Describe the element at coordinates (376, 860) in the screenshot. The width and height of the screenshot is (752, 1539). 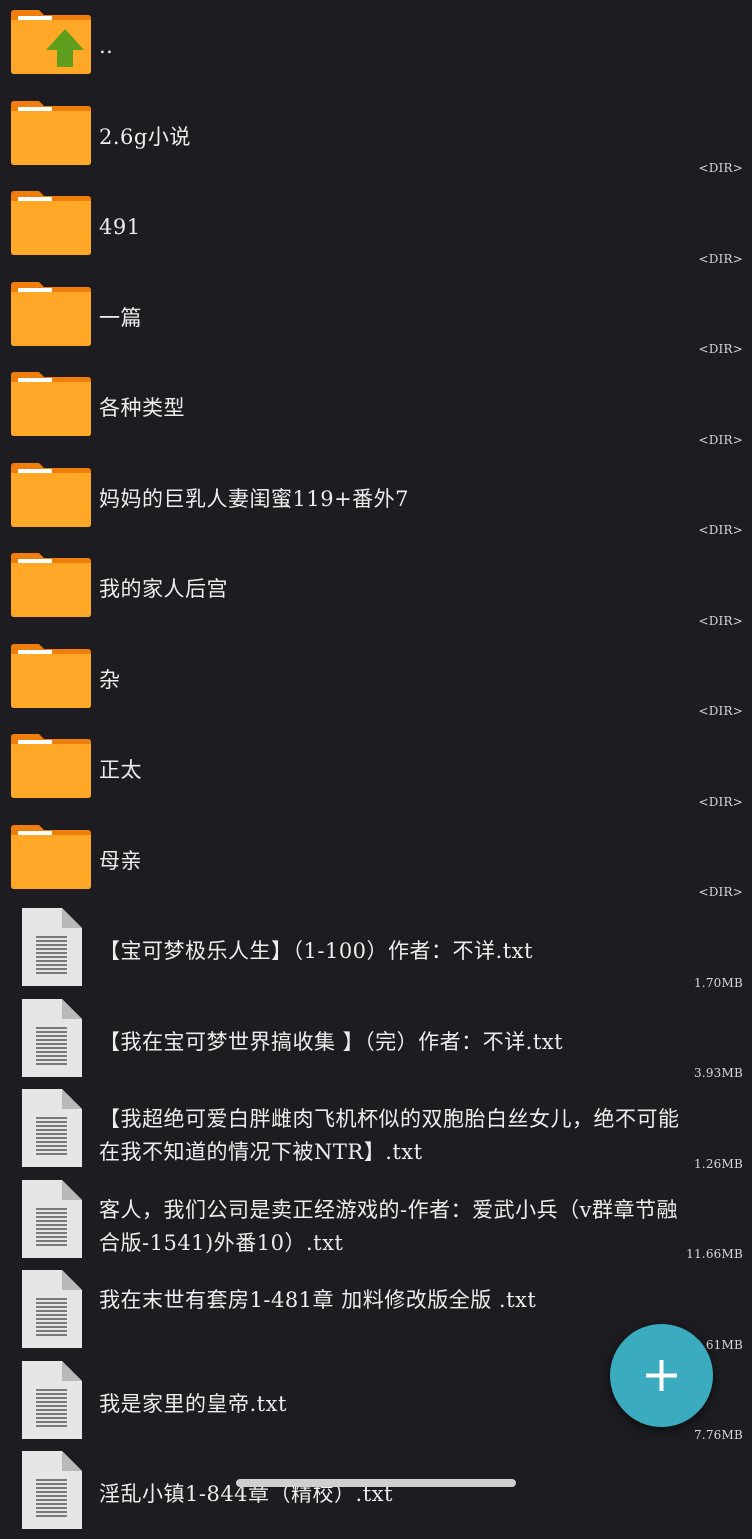
I see `folder-row: 母亲 <DIR>` at that location.